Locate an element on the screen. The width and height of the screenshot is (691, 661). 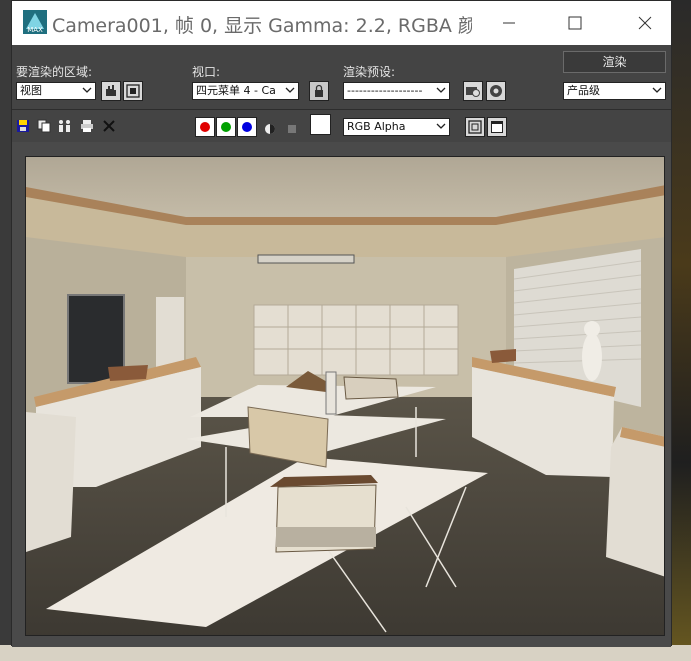
hand-region-icon is located at coordinates (111, 90).